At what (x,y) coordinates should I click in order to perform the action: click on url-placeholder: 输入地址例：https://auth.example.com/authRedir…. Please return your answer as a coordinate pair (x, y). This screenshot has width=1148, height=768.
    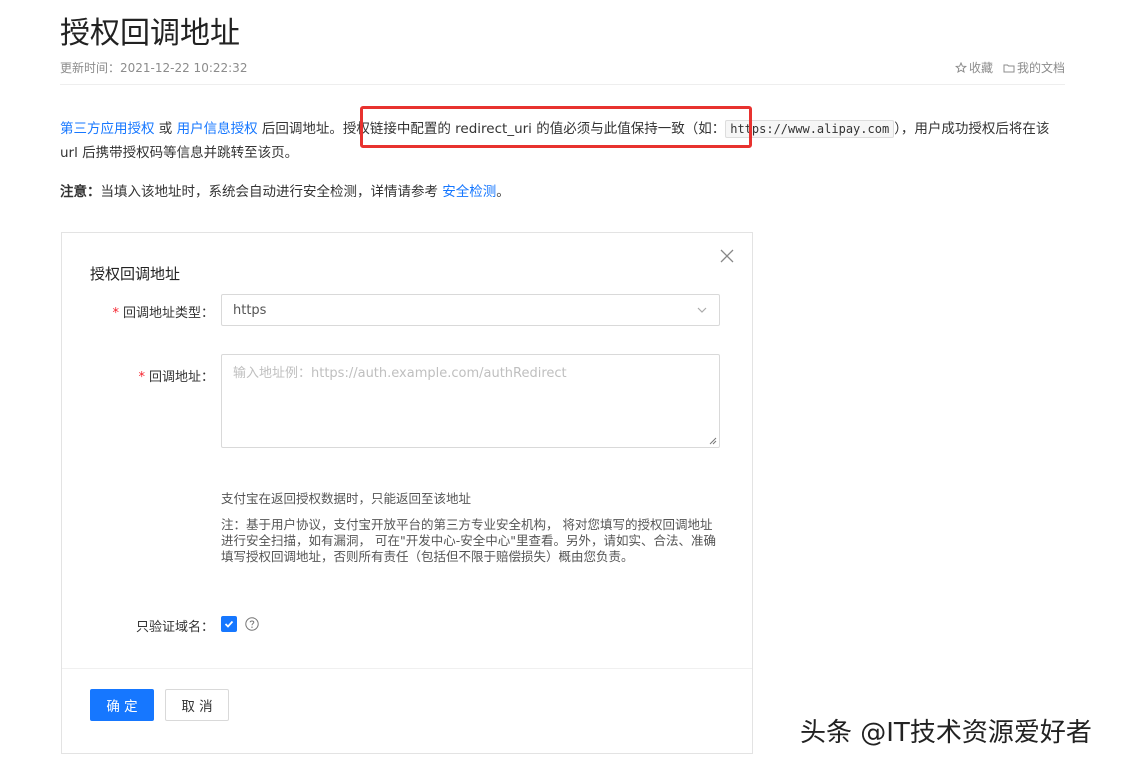
    Looking at the image, I should click on (400, 373).